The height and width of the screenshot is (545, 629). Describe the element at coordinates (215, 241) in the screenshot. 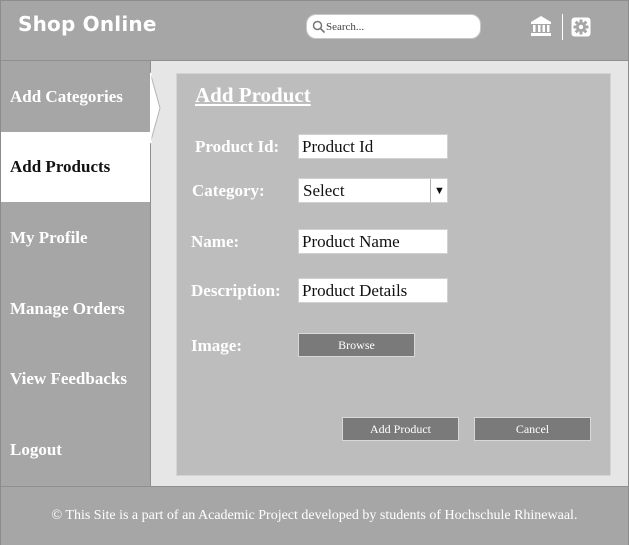

I see `name-label: Name:` at that location.